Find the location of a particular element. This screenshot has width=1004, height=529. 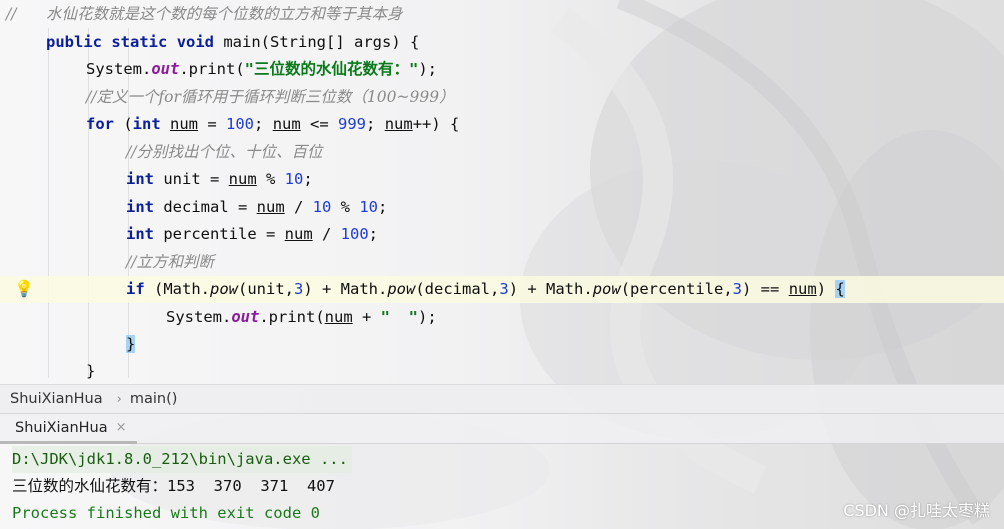

indent-guide is located at coordinates (48, 203).